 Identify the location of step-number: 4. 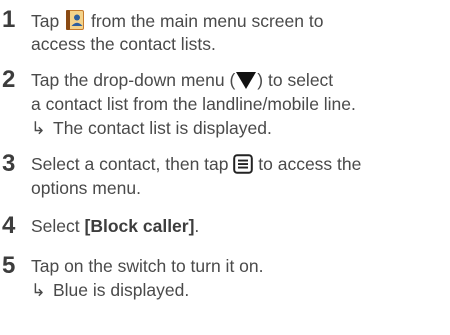
(9, 225).